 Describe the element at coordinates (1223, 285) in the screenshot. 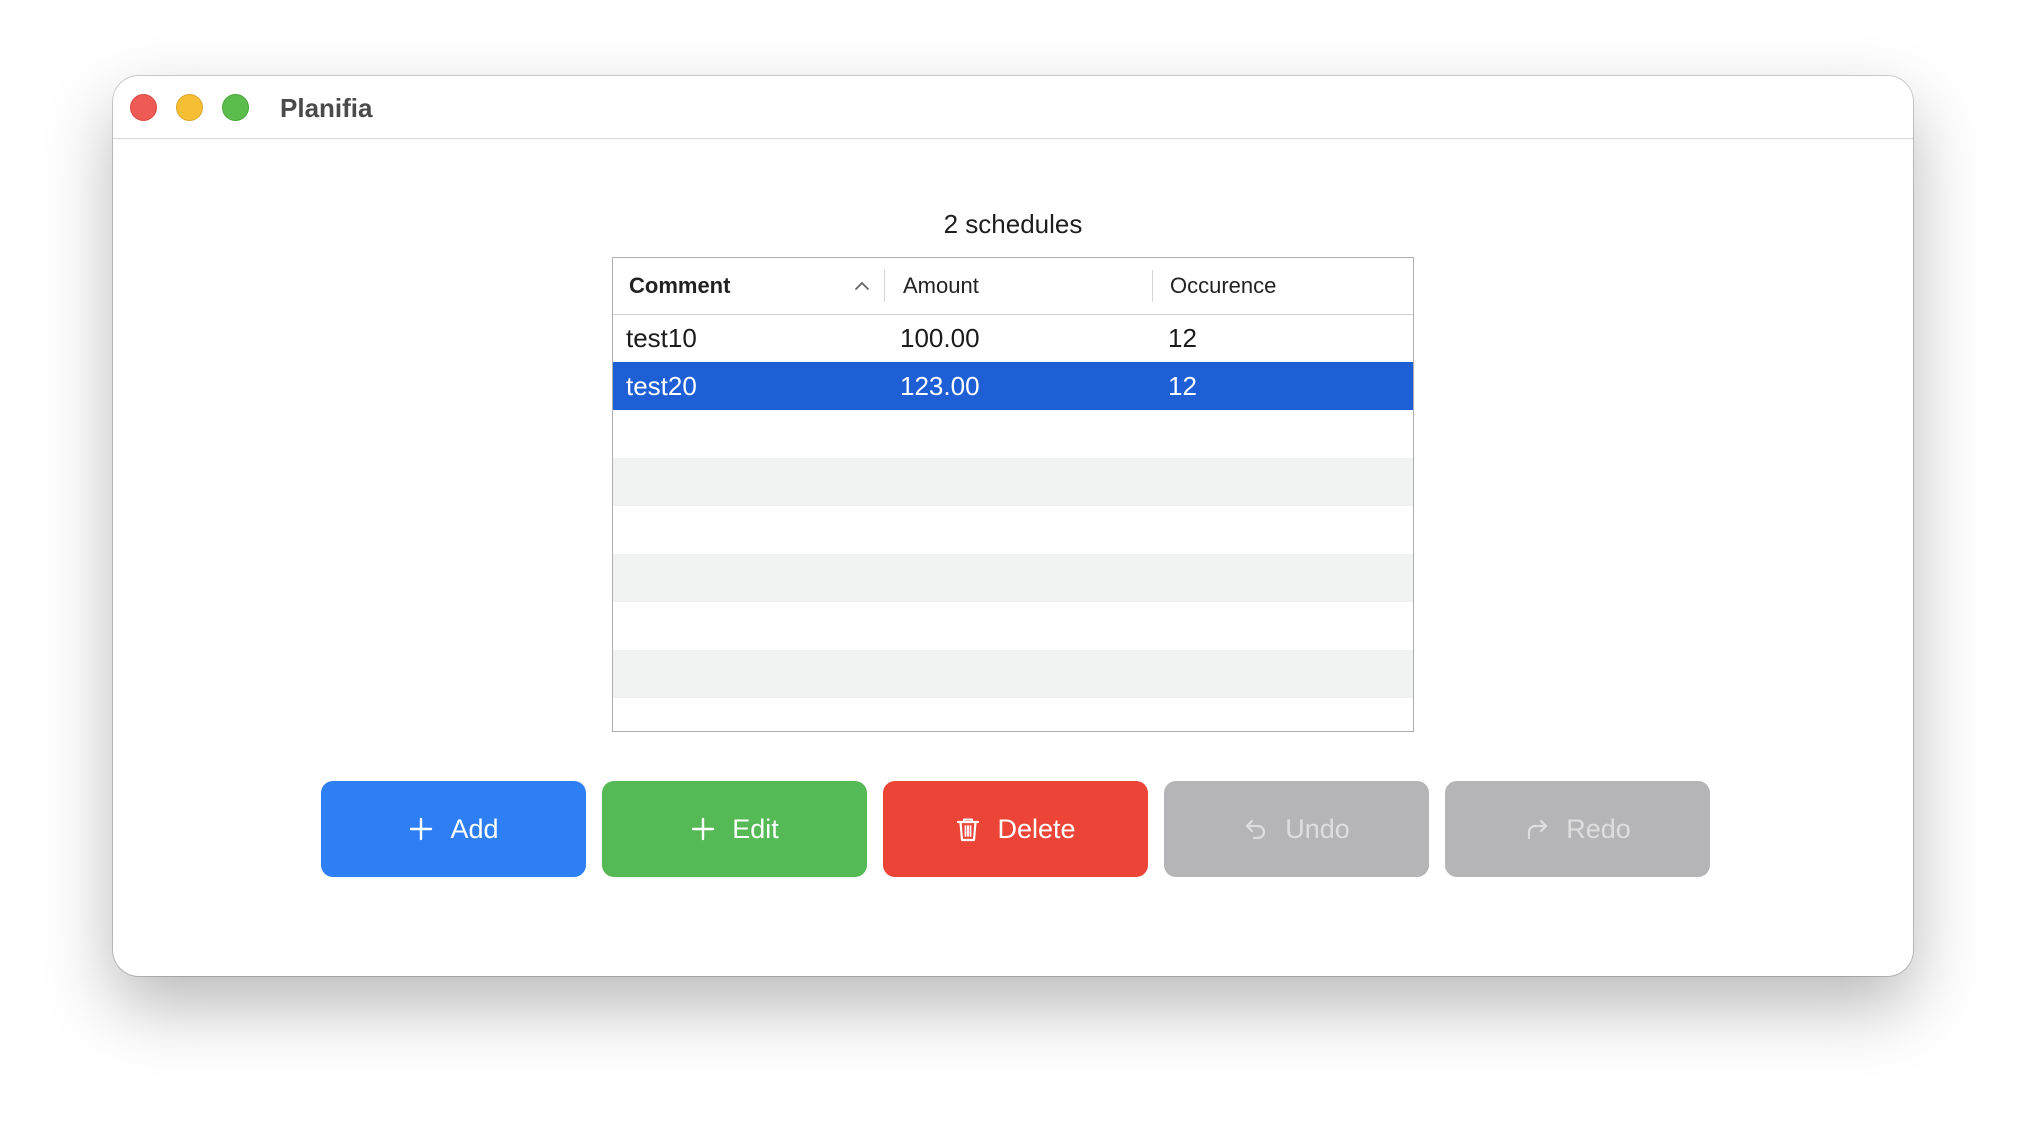

I see `column-header-label: Occurence` at that location.